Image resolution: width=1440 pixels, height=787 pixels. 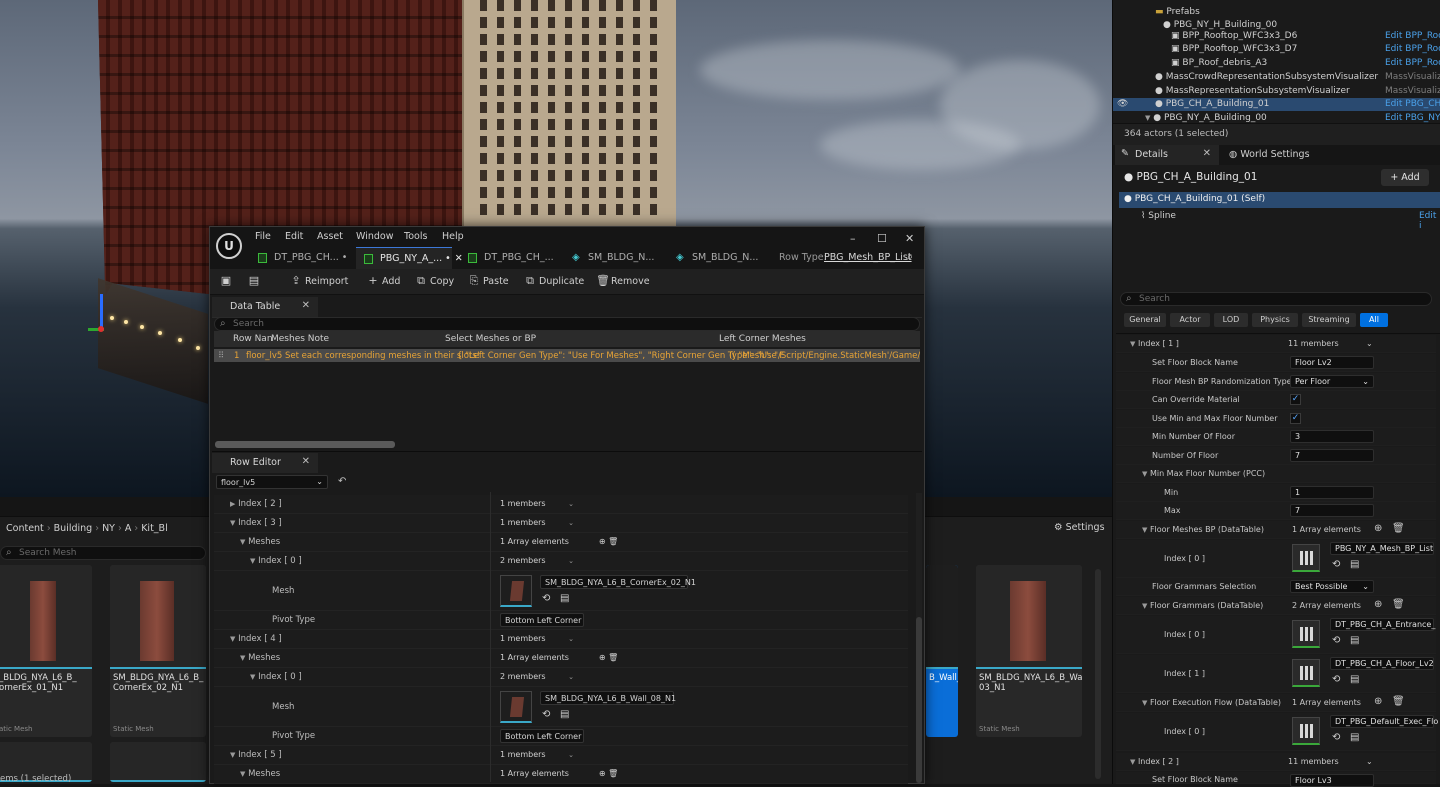 I want to click on property-row: Set Floor Block Name Floor Lv2, so click(x=1276, y=363).